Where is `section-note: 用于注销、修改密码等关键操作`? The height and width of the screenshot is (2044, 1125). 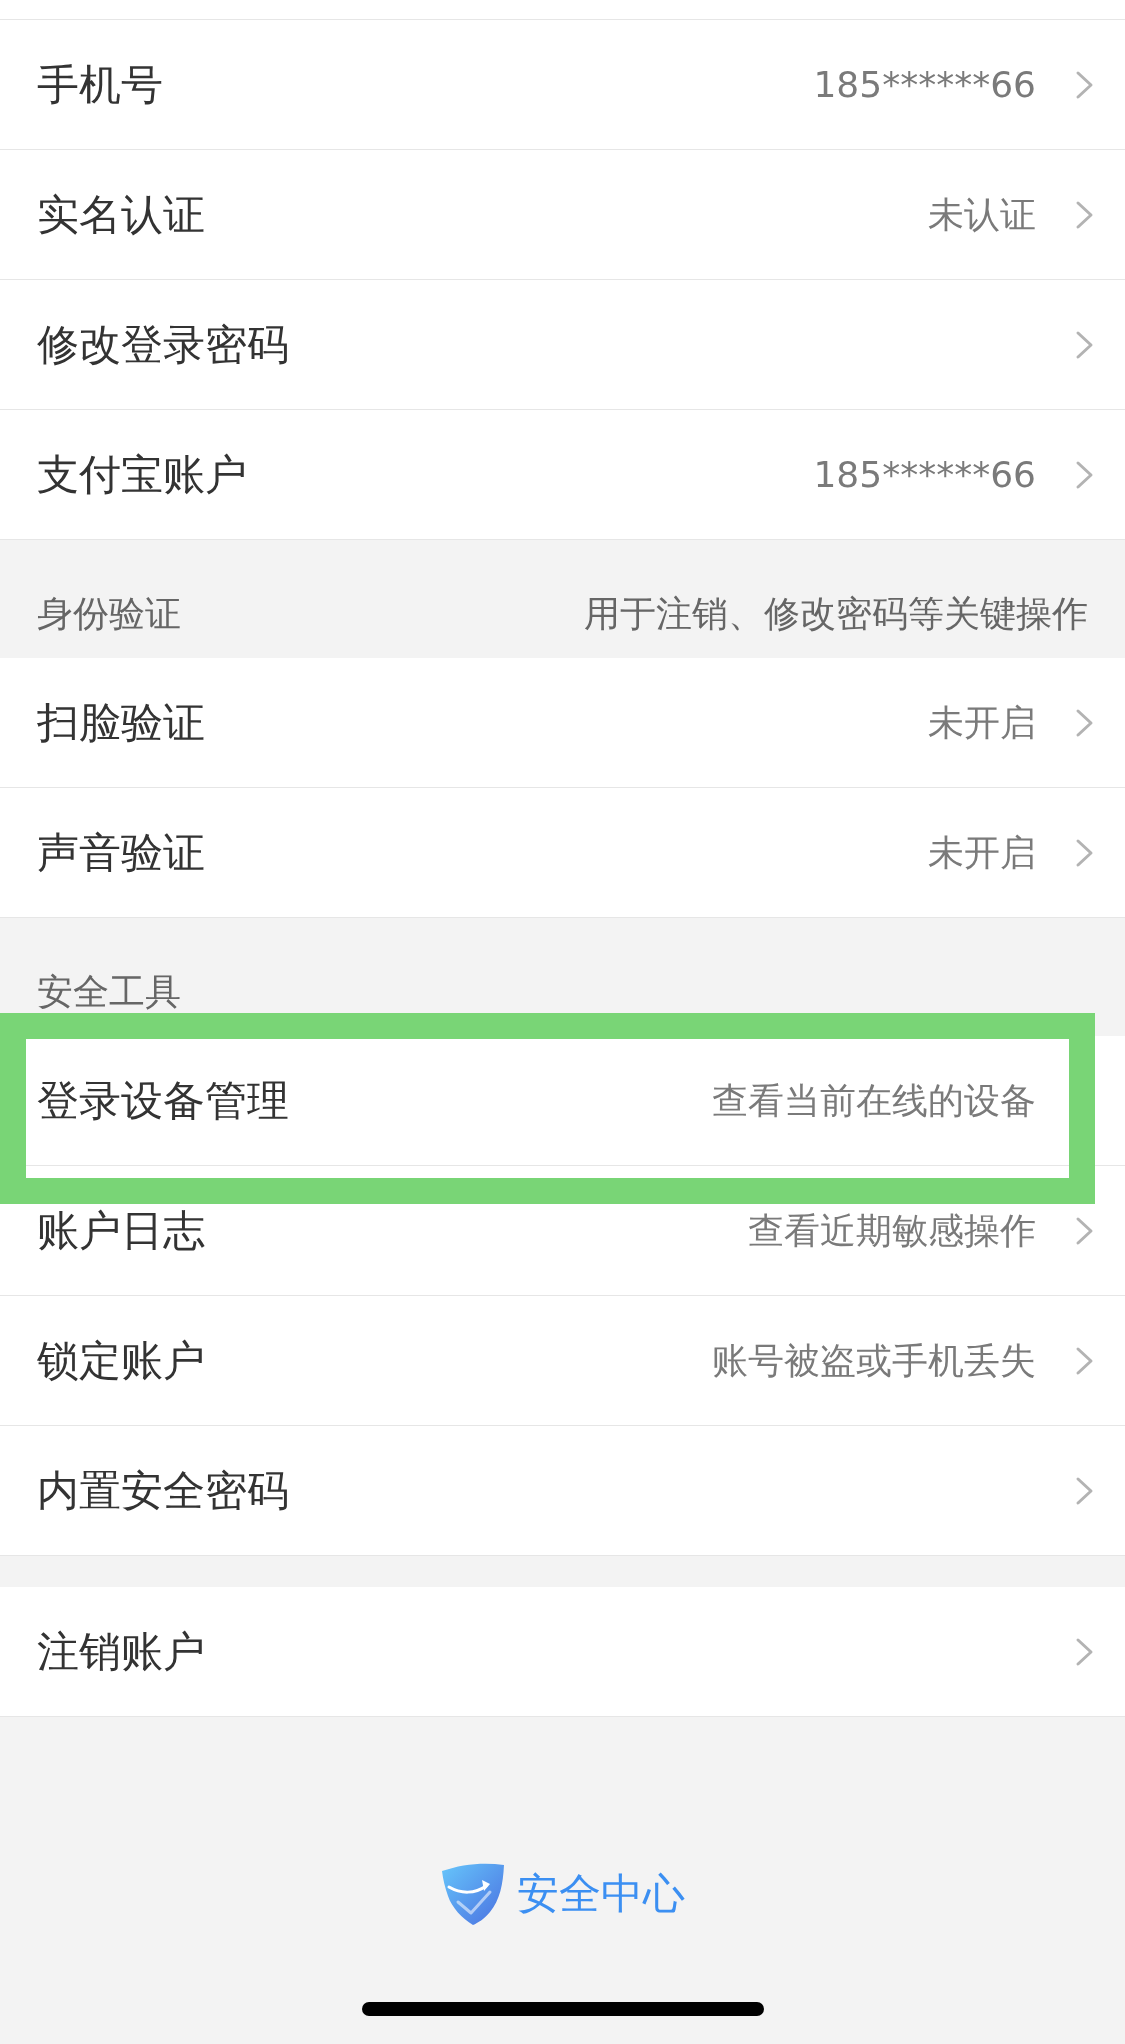
section-note: 用于注销、修改密码等关键操作 is located at coordinates (836, 614).